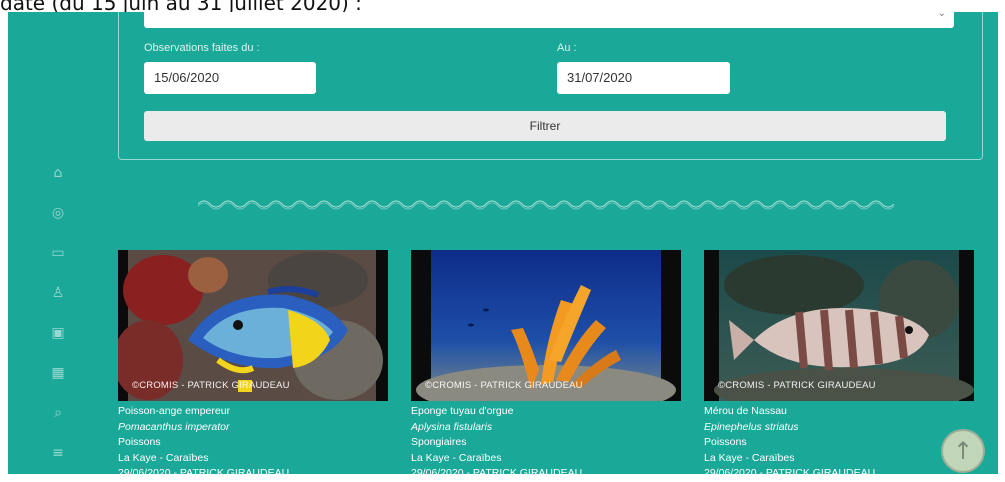 The image size is (1005, 482). Describe the element at coordinates (439, 442) in the screenshot. I see `species-category: Spongiaires` at that location.